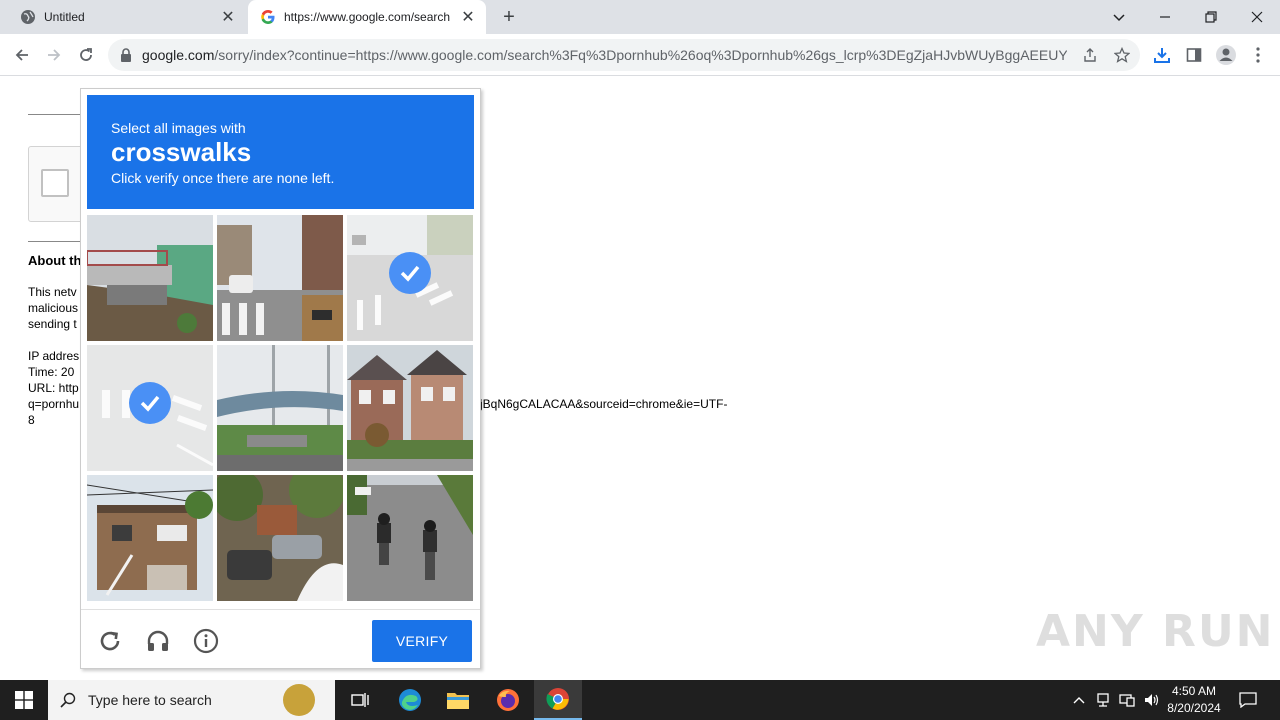  I want to click on edge-icon, so click(410, 700).